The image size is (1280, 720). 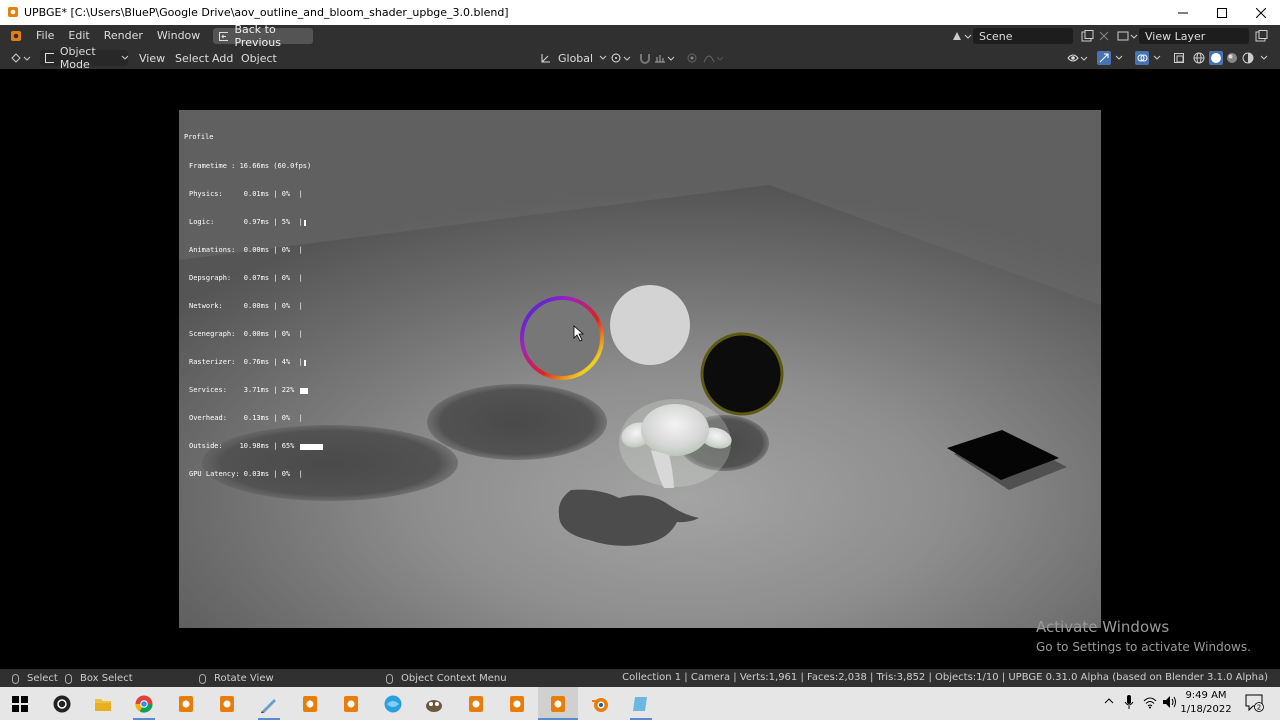 I want to click on status-select-label: Select, so click(x=42, y=678).